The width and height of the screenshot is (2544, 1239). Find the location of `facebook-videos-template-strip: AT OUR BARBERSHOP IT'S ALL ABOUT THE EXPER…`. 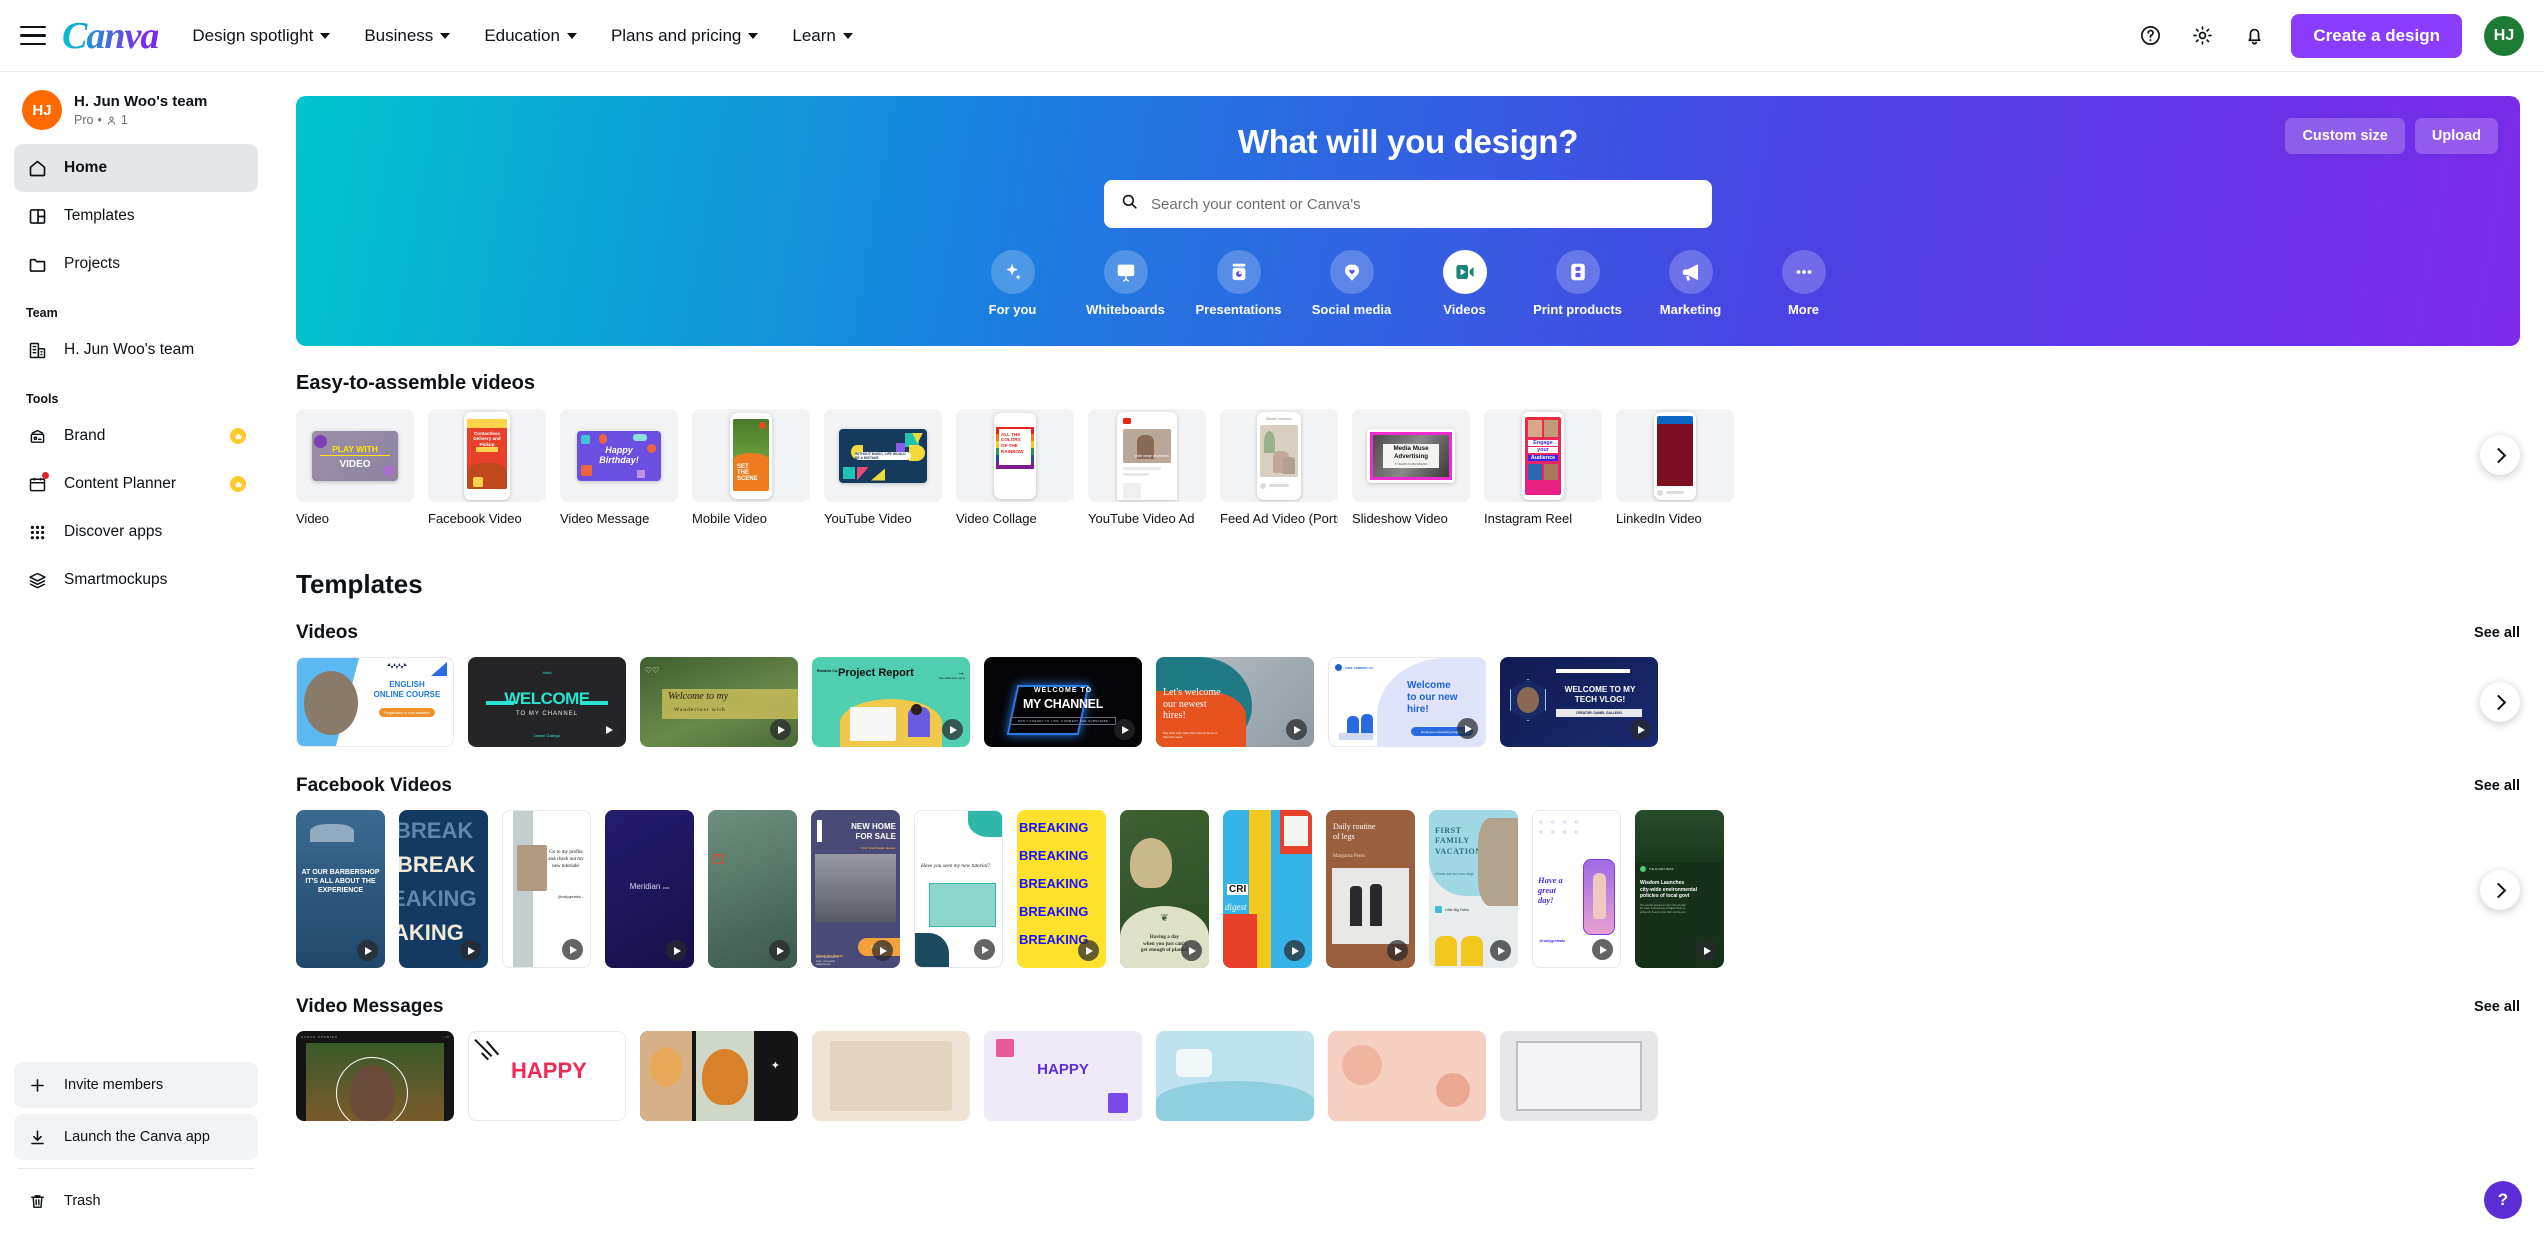

facebook-videos-template-strip: AT OUR BARBERSHOP IT'S ALL ABOUT THE EXPER… is located at coordinates (1408, 892).